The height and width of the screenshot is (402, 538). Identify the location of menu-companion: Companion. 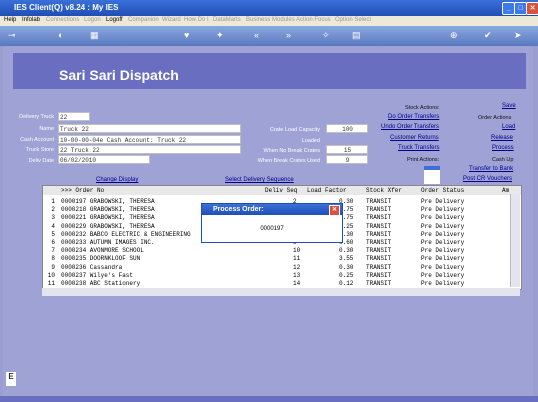
(143, 20).